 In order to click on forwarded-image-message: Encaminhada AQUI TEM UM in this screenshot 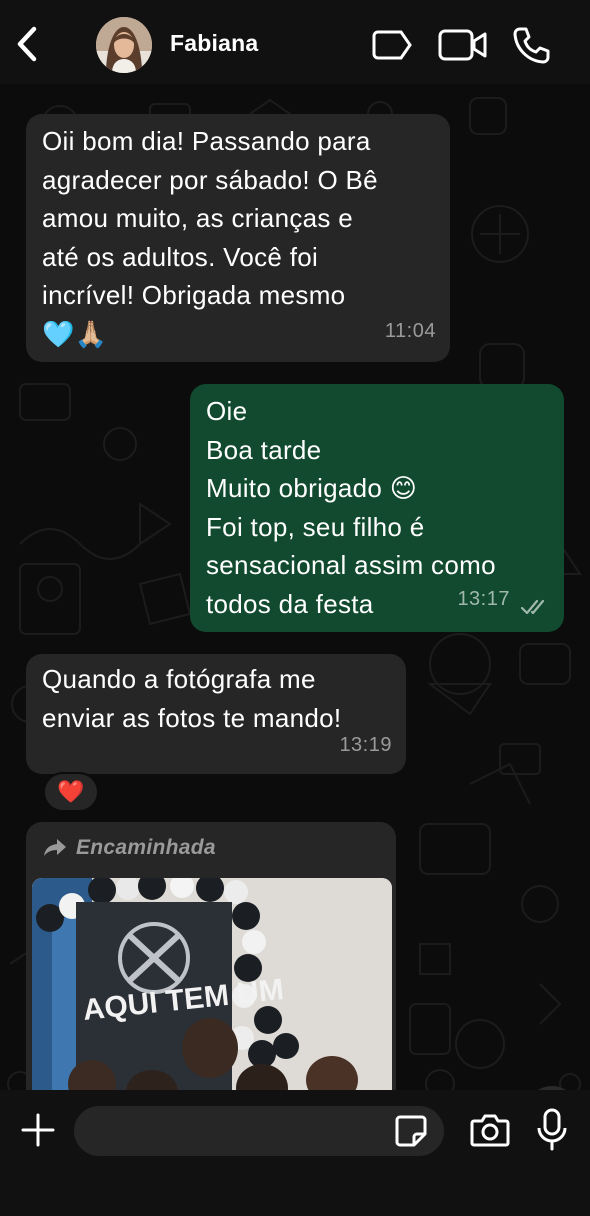, I will do `click(211, 956)`.